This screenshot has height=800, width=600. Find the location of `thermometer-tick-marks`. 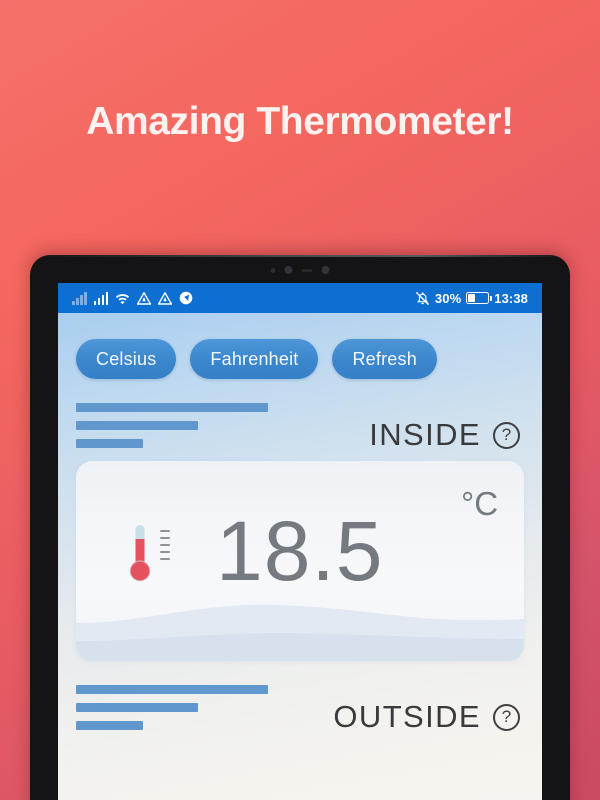

thermometer-tick-marks is located at coordinates (165, 541).